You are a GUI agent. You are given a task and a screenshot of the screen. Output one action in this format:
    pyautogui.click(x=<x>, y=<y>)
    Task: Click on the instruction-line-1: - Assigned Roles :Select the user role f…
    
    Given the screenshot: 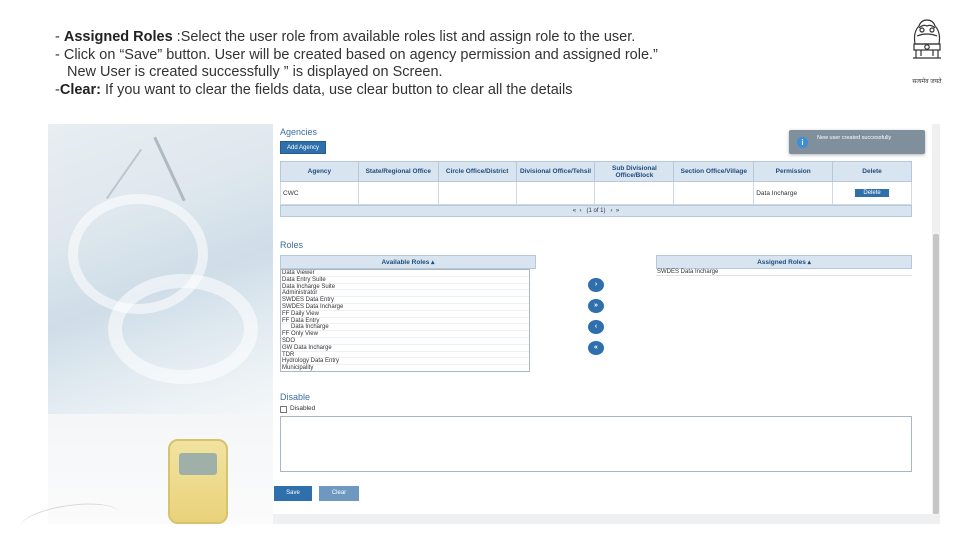 What is the action you would take?
    pyautogui.click(x=465, y=38)
    